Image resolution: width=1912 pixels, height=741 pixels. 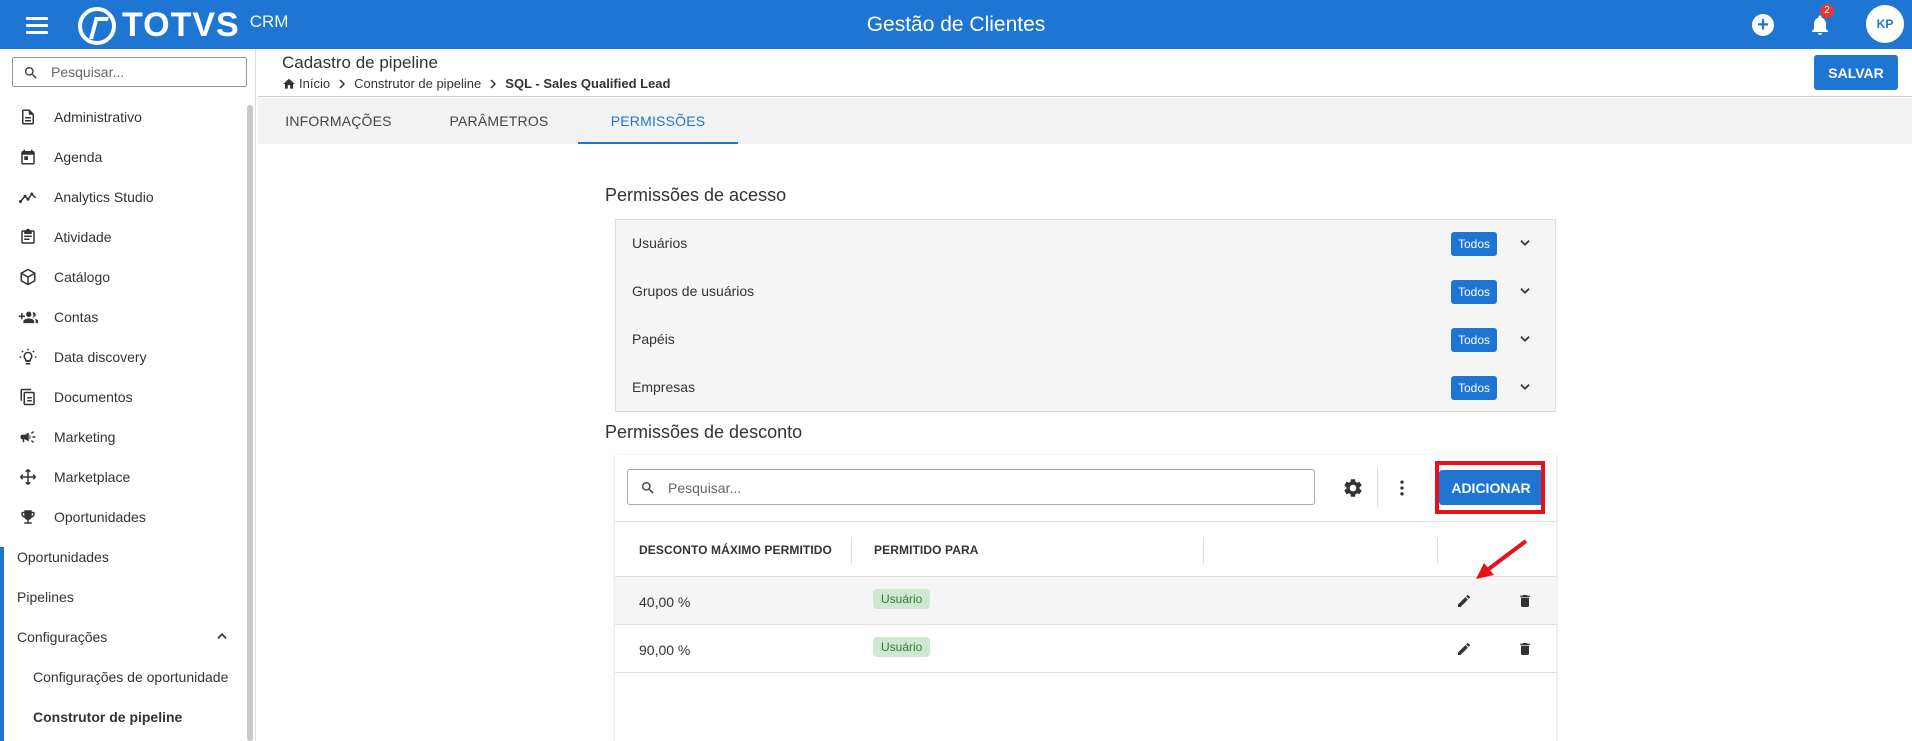 What do you see at coordinates (123, 597) in the screenshot?
I see `sidebar-subitem-pipelines: Pipelines` at bounding box center [123, 597].